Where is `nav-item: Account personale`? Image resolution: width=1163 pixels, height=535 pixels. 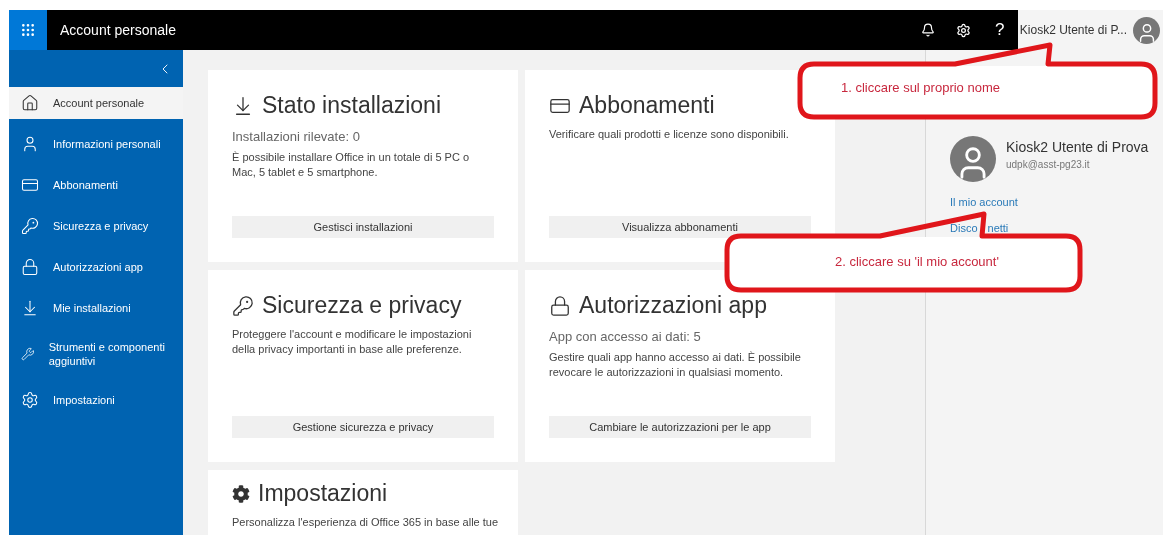 nav-item: Account personale is located at coordinates (96, 103).